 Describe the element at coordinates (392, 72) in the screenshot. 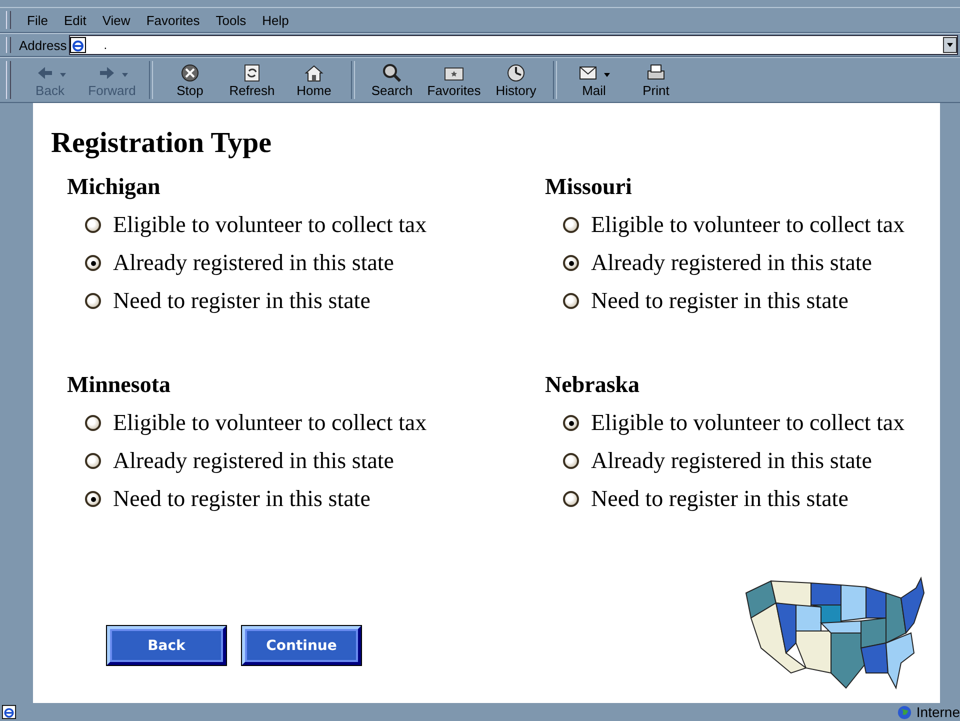

I see `search-icon` at that location.